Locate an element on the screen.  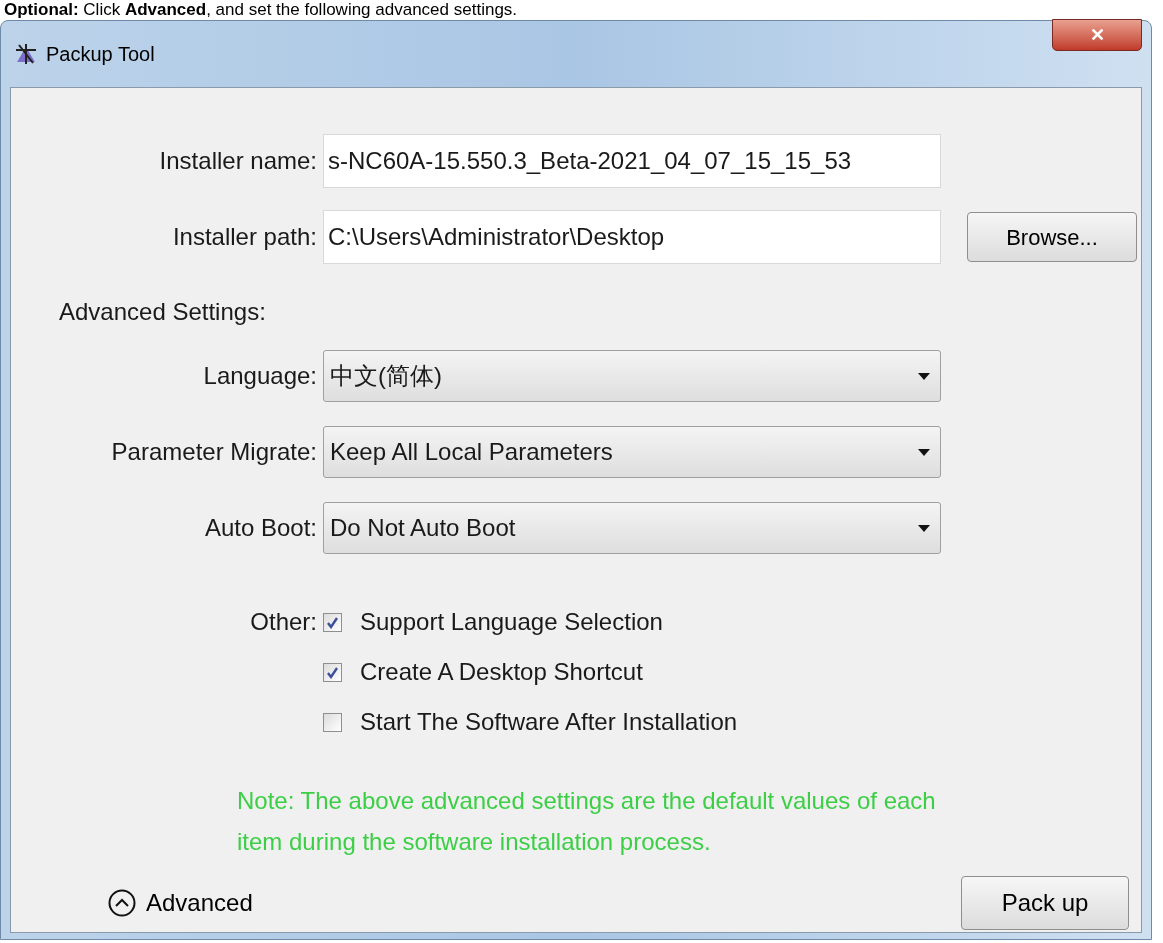
checkbox-label: Support Language Selection is located at coordinates (511, 622).